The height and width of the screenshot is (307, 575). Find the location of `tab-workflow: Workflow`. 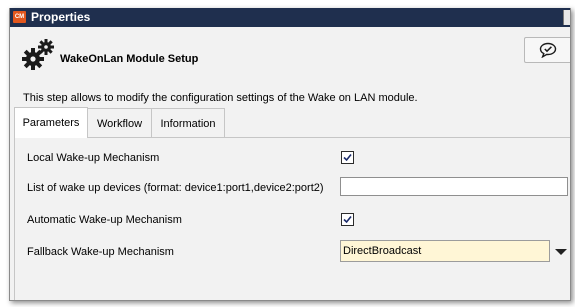

tab-workflow: Workflow is located at coordinates (119, 123).